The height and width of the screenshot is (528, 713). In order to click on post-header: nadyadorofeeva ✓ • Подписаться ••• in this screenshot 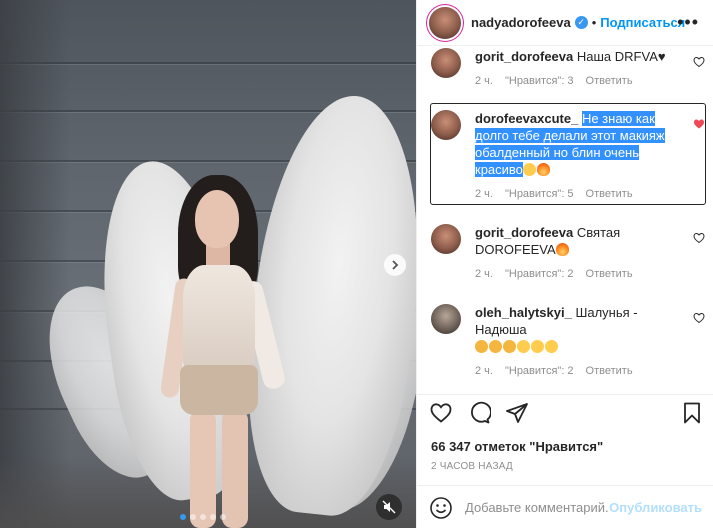, I will do `click(565, 23)`.